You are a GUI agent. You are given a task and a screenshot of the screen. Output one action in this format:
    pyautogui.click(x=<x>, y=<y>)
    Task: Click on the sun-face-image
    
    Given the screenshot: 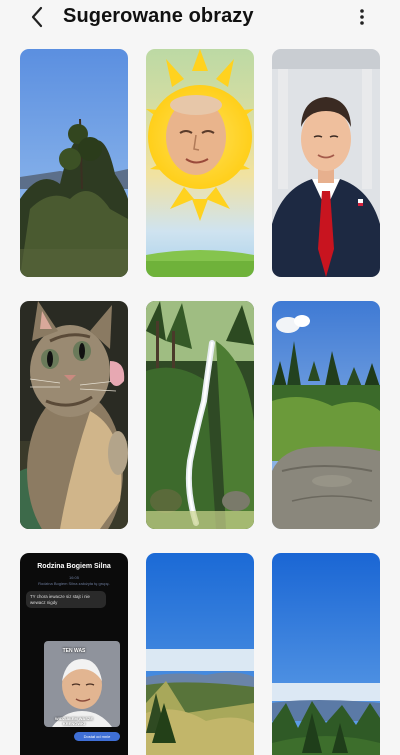 What is the action you would take?
    pyautogui.click(x=200, y=163)
    